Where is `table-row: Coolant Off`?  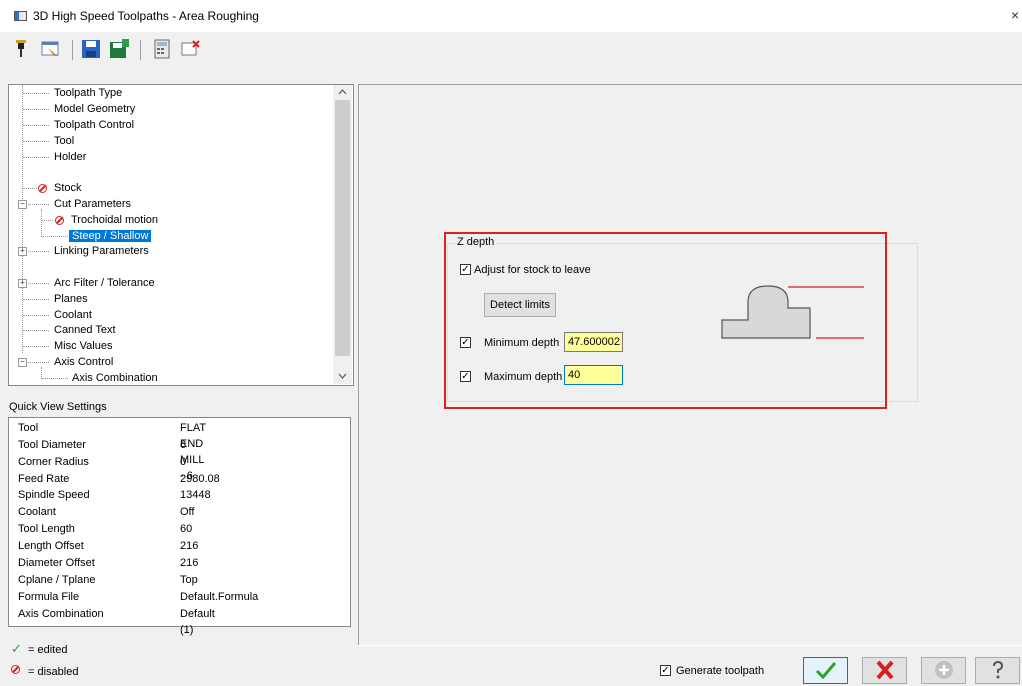 table-row: Coolant Off is located at coordinates (106, 512).